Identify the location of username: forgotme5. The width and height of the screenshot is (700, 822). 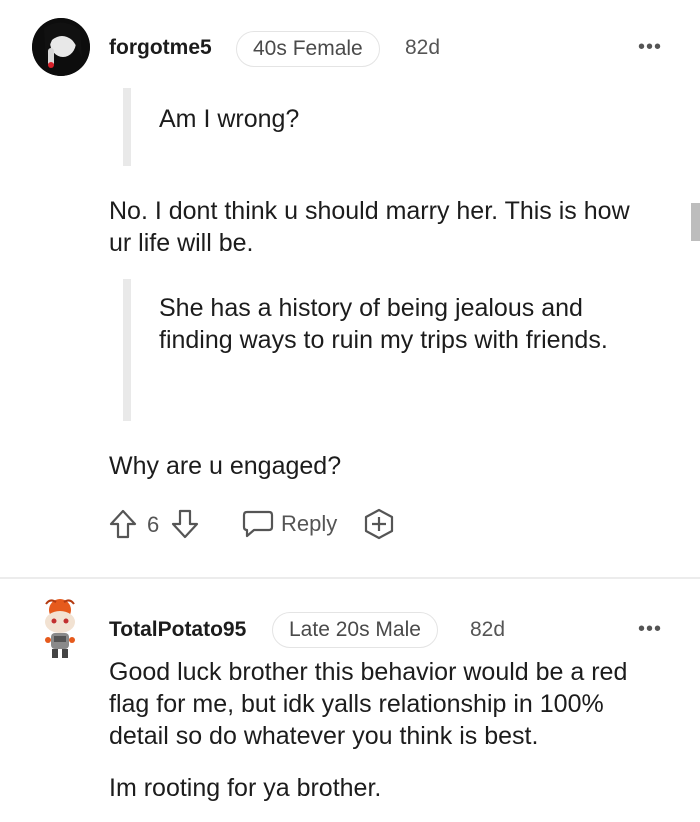
(160, 48).